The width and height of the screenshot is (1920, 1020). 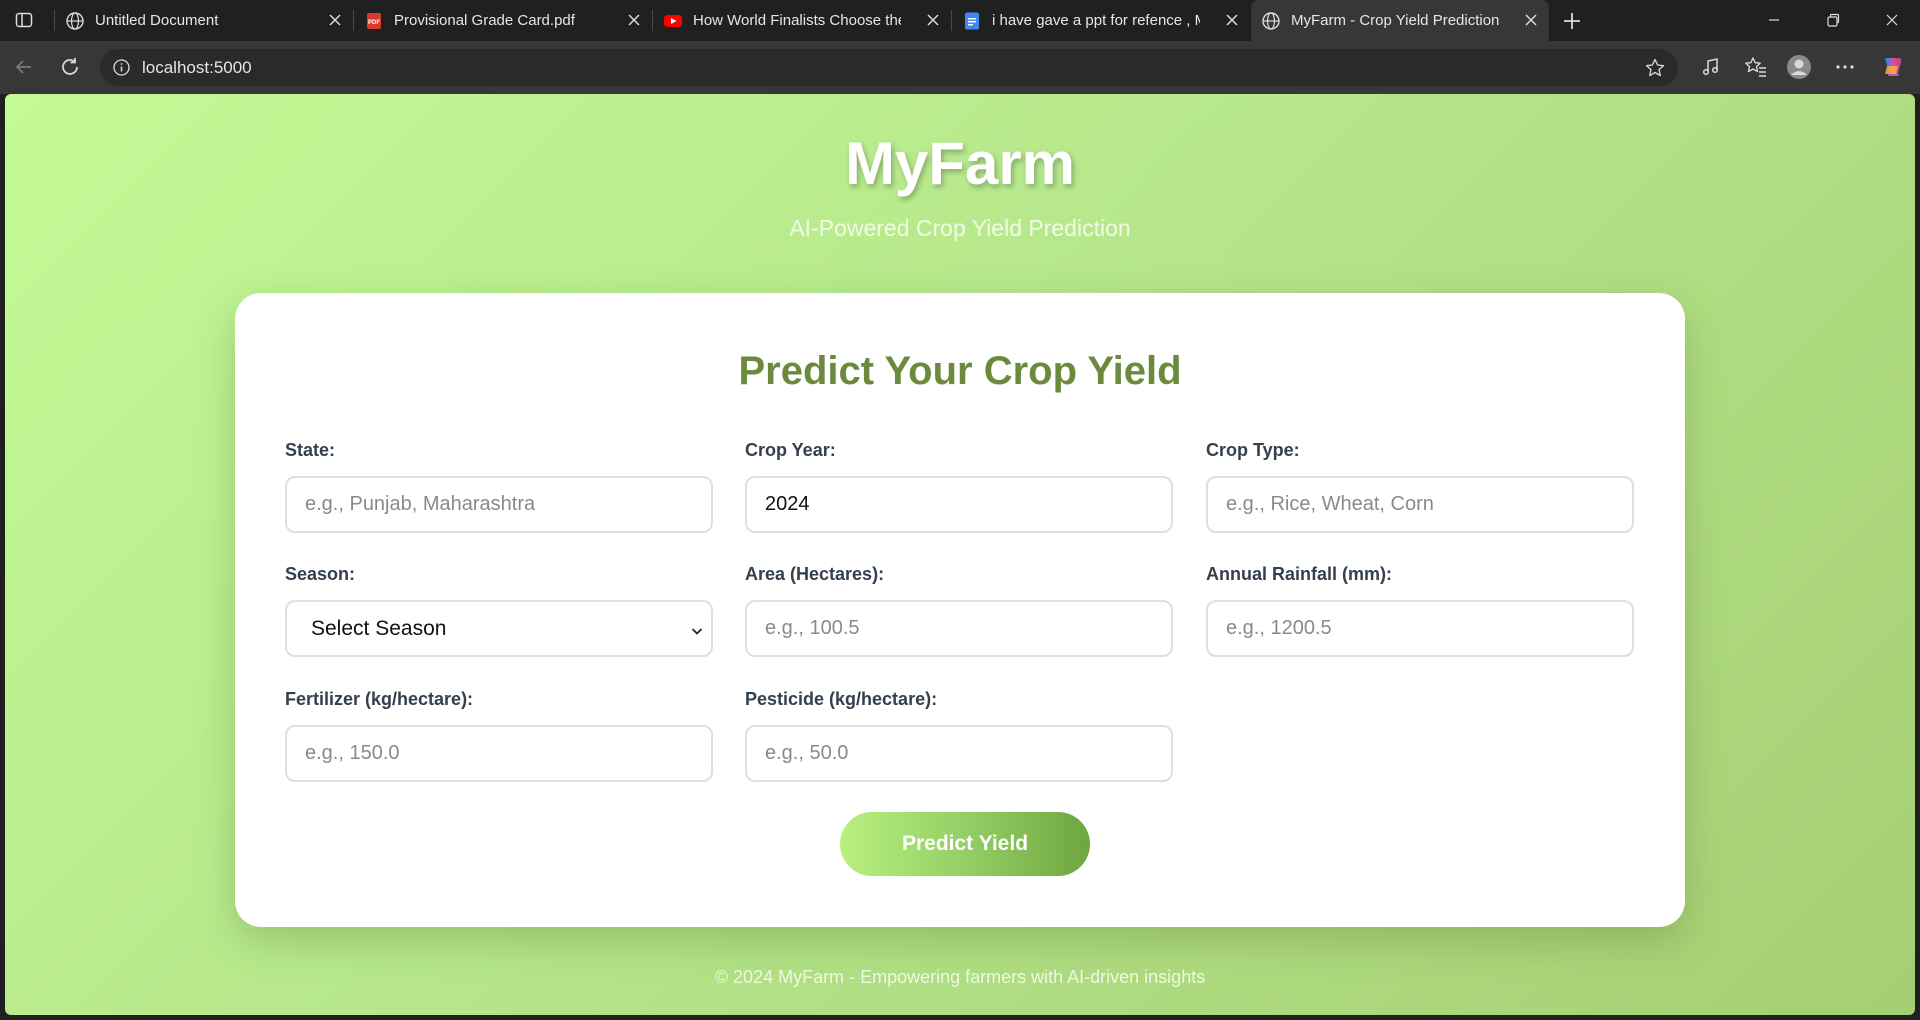 I want to click on tab-title: Untitled Document, so click(x=157, y=20).